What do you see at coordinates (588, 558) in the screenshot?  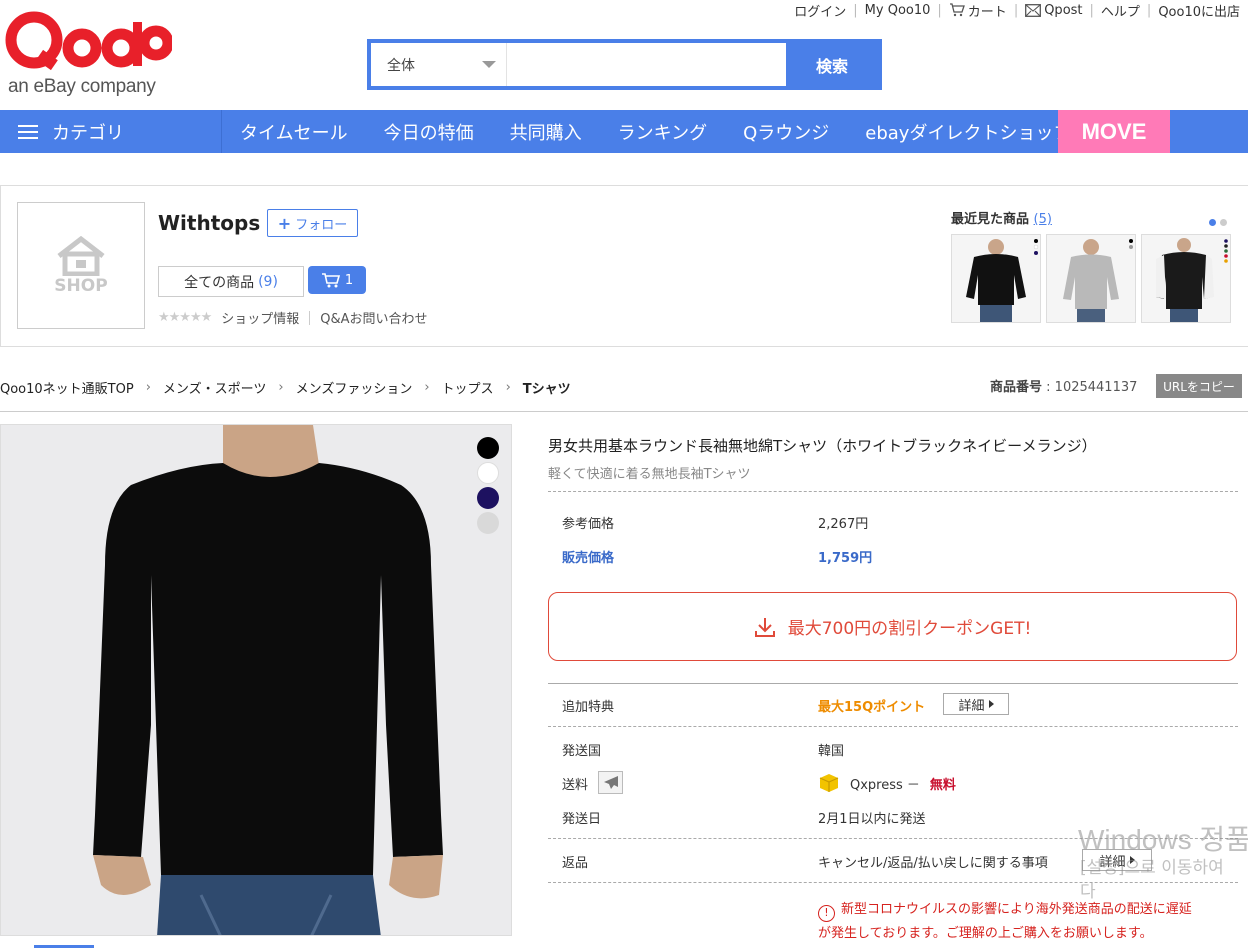 I see `sale-price-label: 販売価格` at bounding box center [588, 558].